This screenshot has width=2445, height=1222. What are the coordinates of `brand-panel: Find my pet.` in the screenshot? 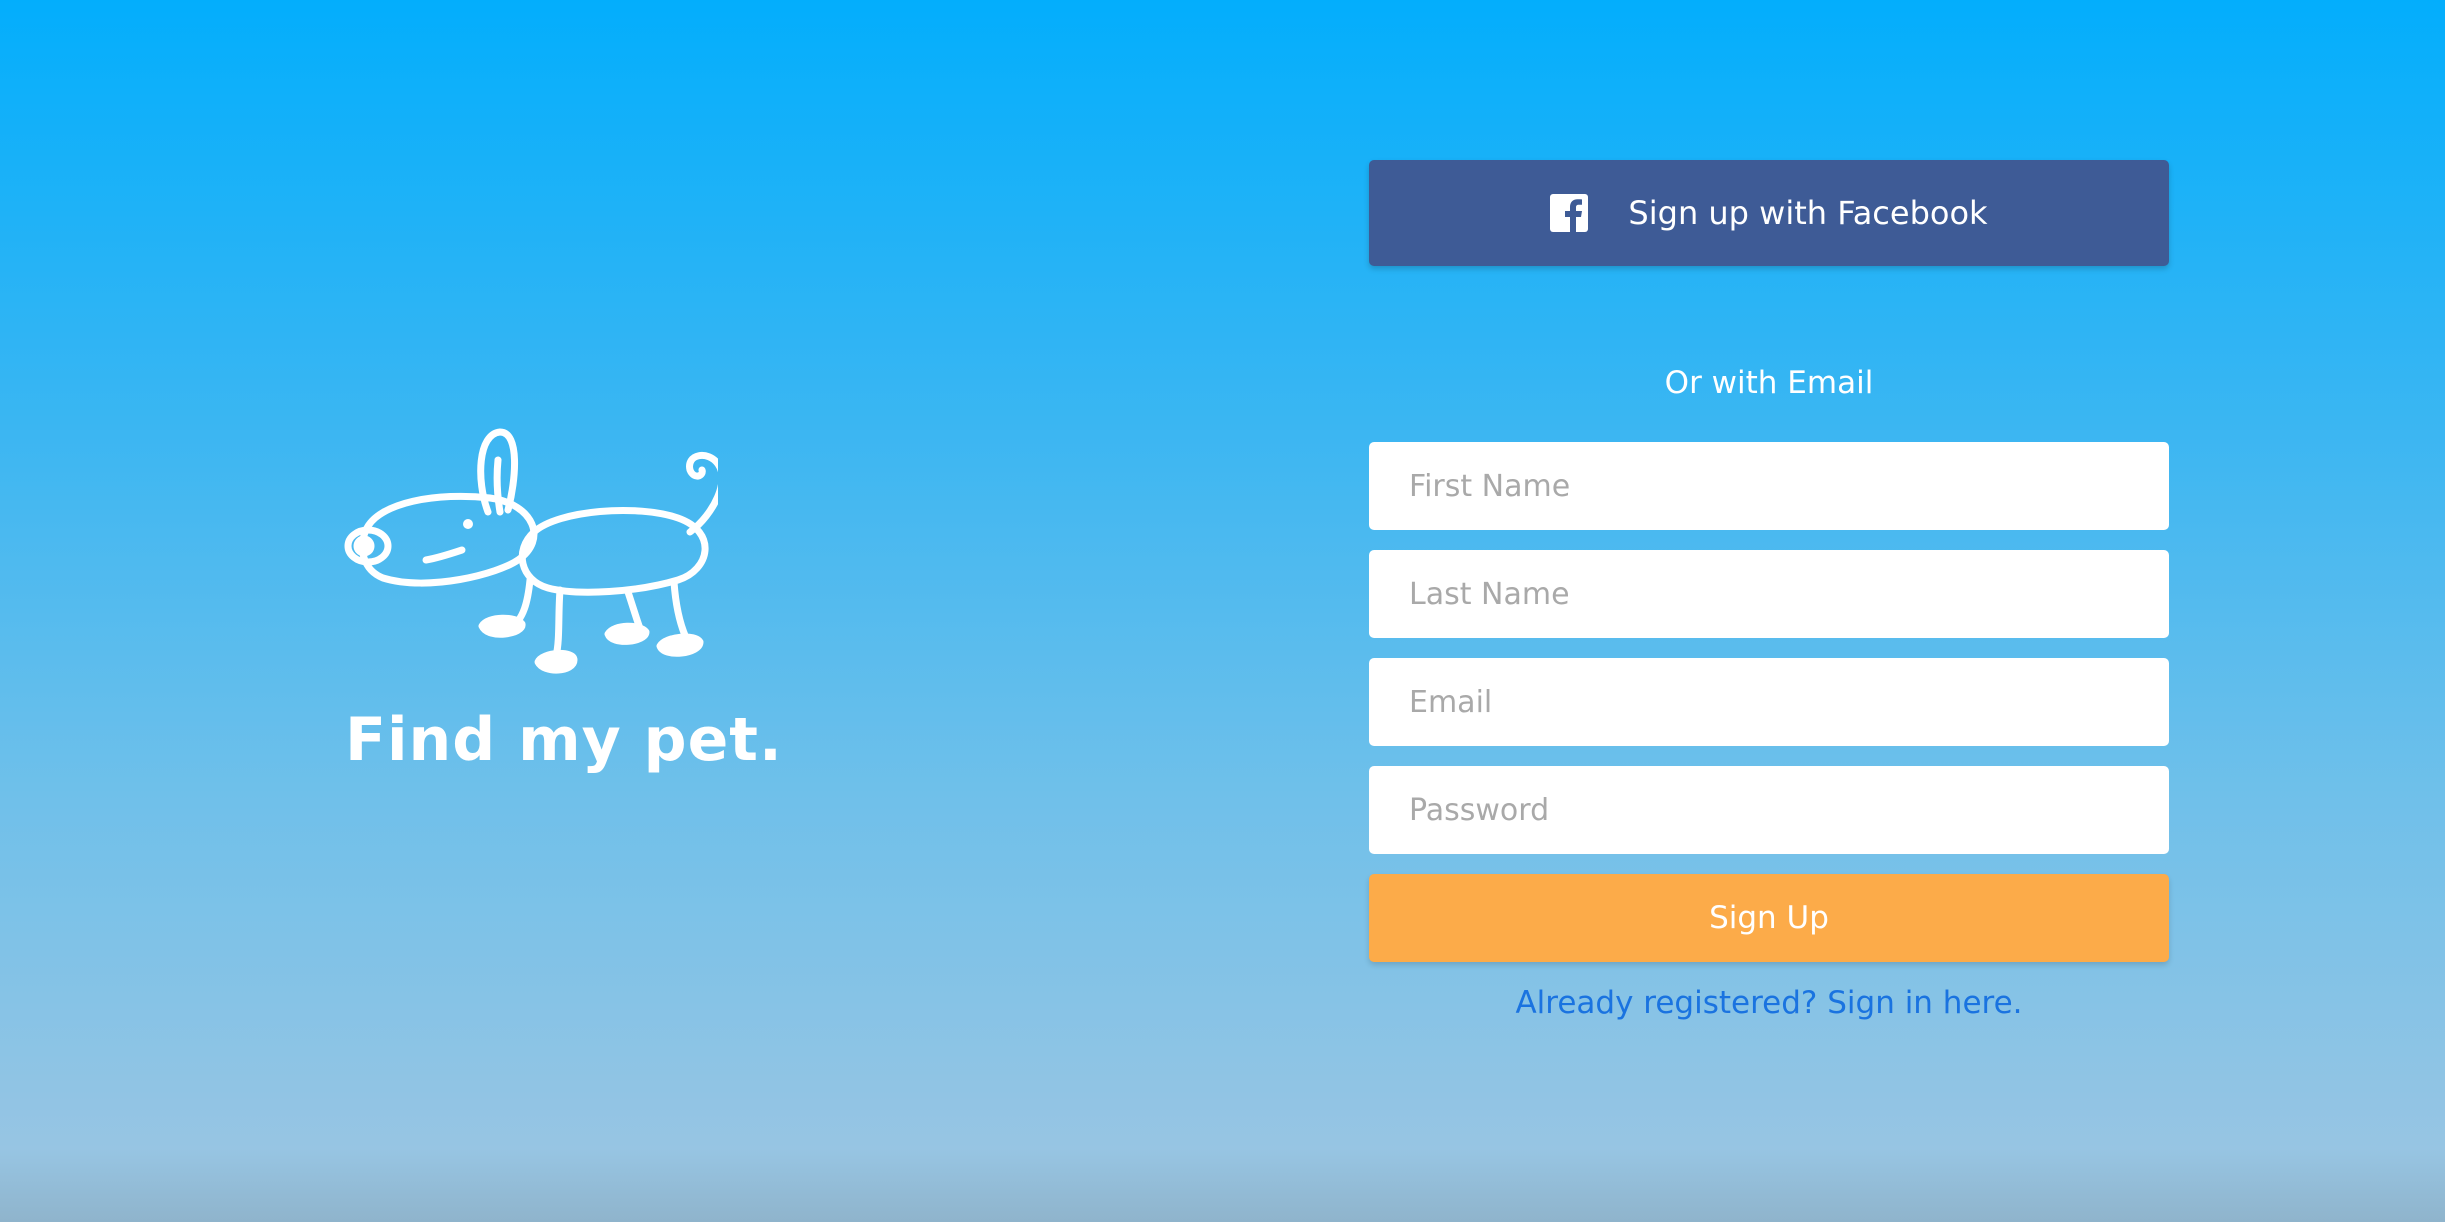 It's located at (551, 610).